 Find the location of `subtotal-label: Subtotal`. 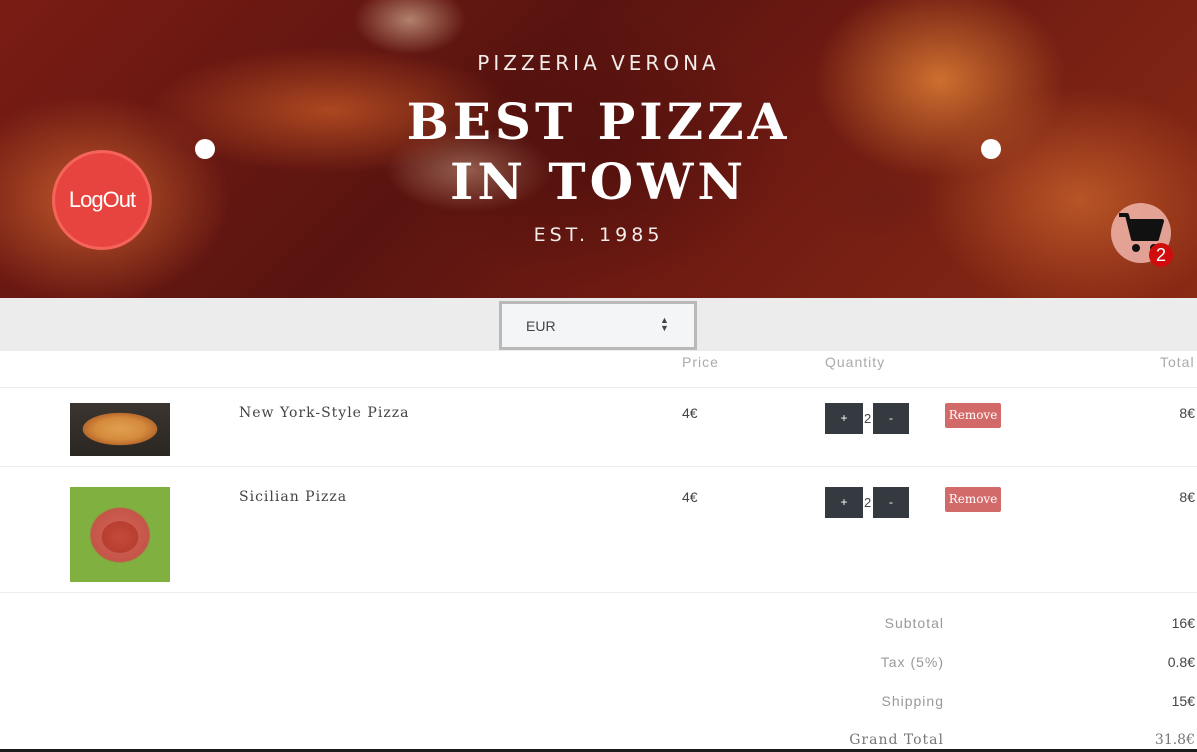

subtotal-label: Subtotal is located at coordinates (914, 623).